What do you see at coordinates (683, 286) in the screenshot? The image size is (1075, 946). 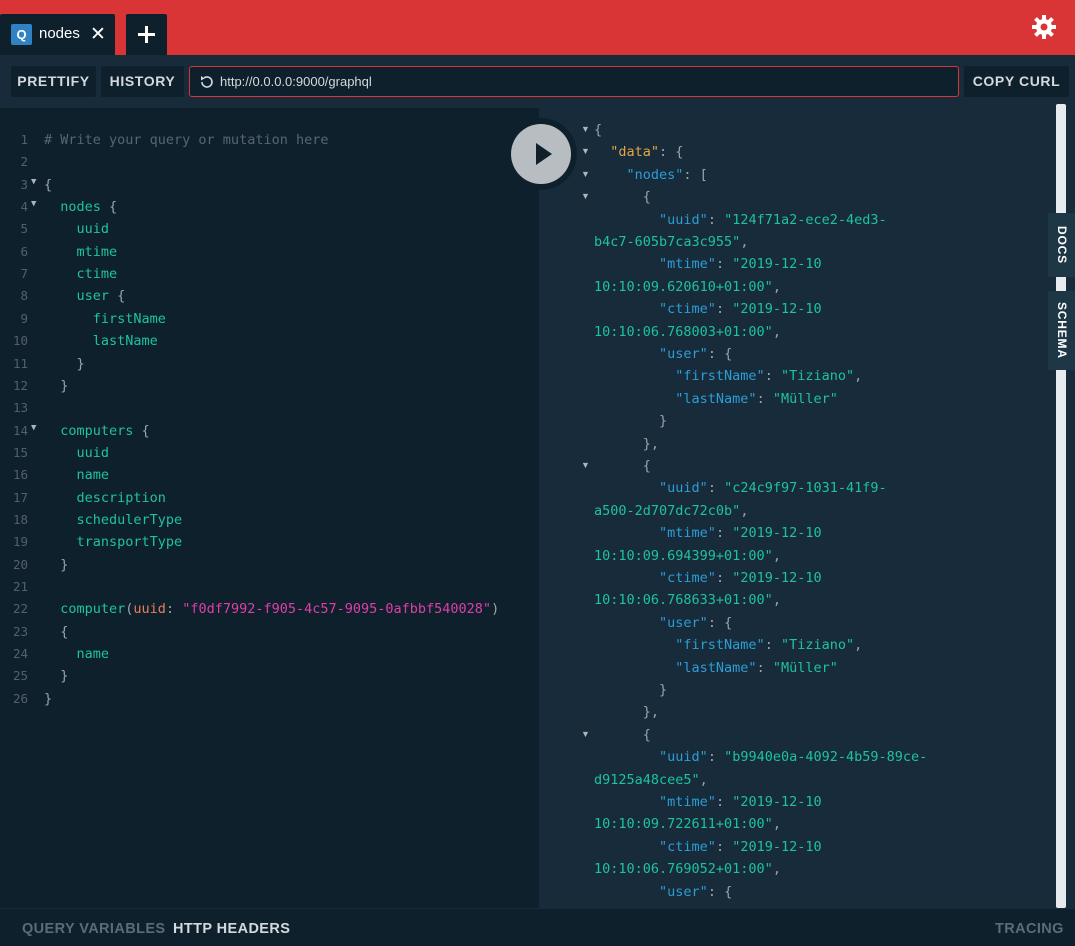 I see `json-token: 10:10:09.620610+01:00"` at bounding box center [683, 286].